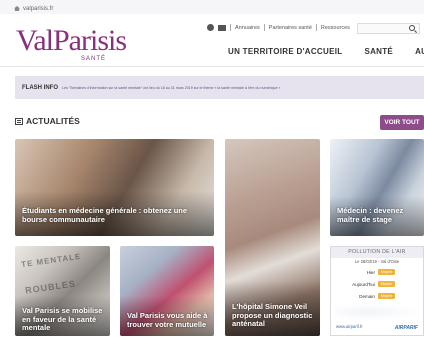 The image size is (424, 339). I want to click on air-title: POLLUTION DE L'AIR, so click(377, 252).